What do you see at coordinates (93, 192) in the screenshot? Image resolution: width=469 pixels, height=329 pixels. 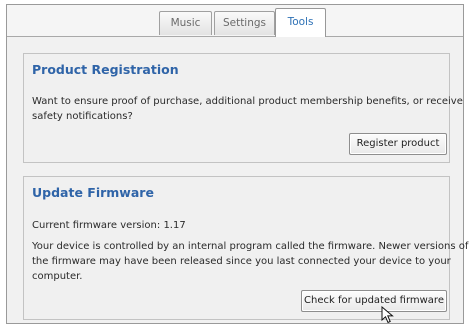 I see `update-firmware-title: Update Firmware` at bounding box center [93, 192].